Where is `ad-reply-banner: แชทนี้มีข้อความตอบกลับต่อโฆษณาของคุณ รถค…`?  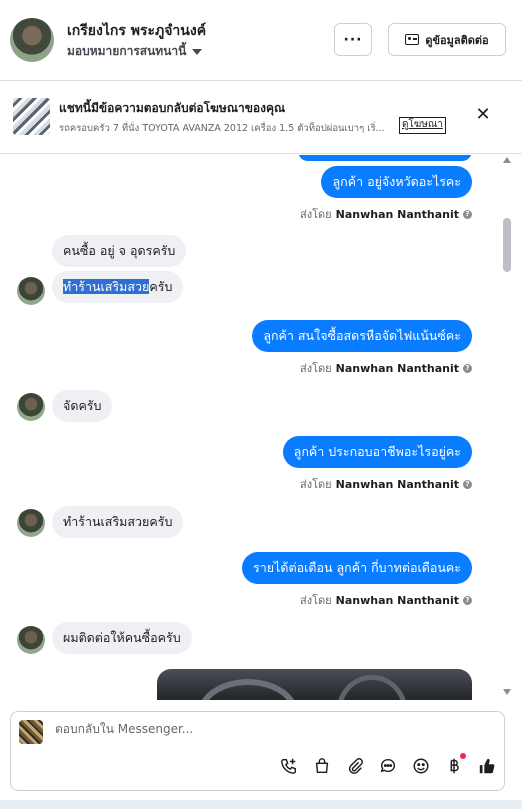 ad-reply-banner: แชทนี้มีข้อความตอบกลับต่อโฆษณาของคุณ รถค… is located at coordinates (261, 117).